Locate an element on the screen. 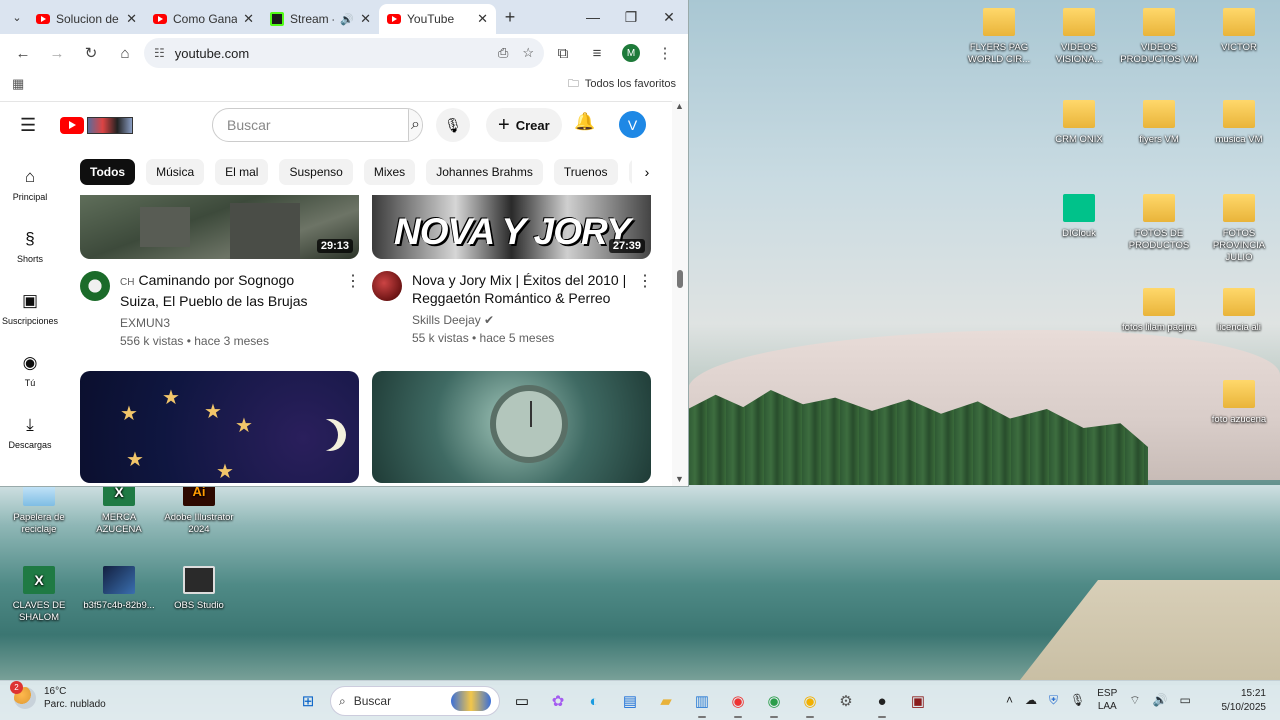 This screenshot has width=1280, height=720. video-thumbnail: NOVA Y JORY 27:39 is located at coordinates (511, 227).